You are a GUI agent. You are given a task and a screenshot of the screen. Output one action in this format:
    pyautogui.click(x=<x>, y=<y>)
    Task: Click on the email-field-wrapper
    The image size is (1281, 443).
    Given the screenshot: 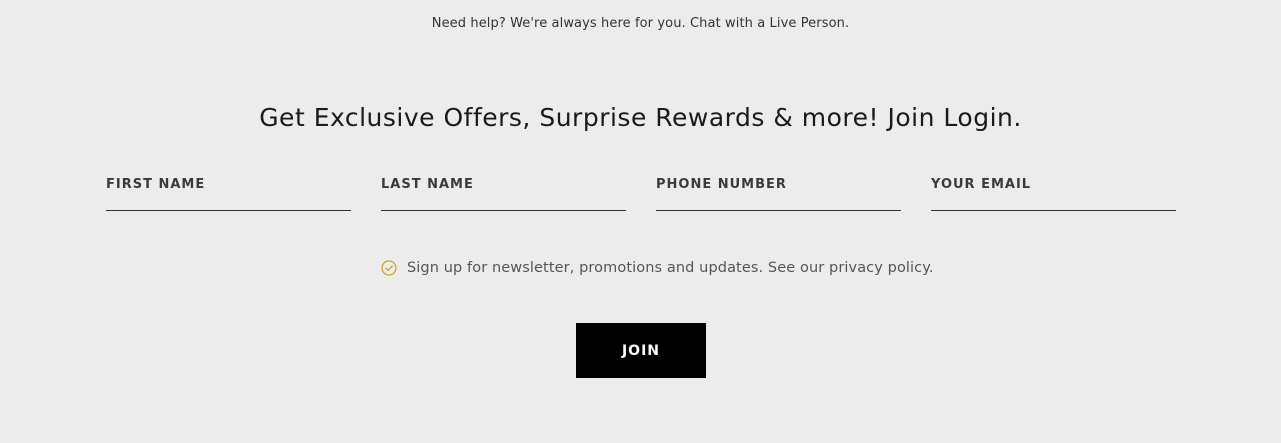 What is the action you would take?
    pyautogui.click(x=1053, y=191)
    